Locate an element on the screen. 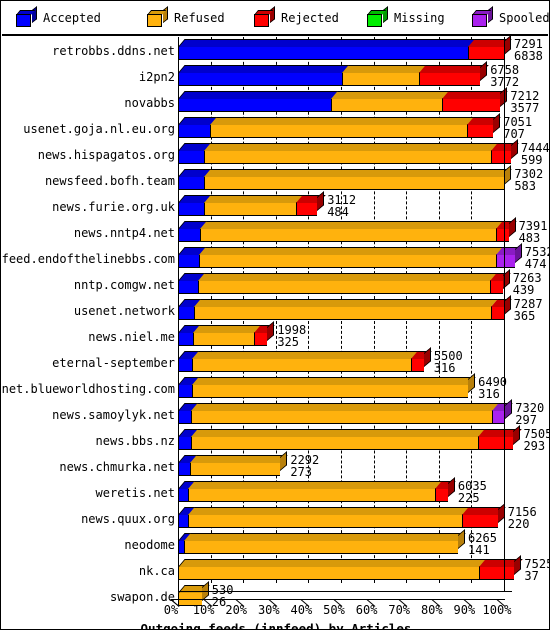  bar-area: 752537 is located at coordinates (363, 569).